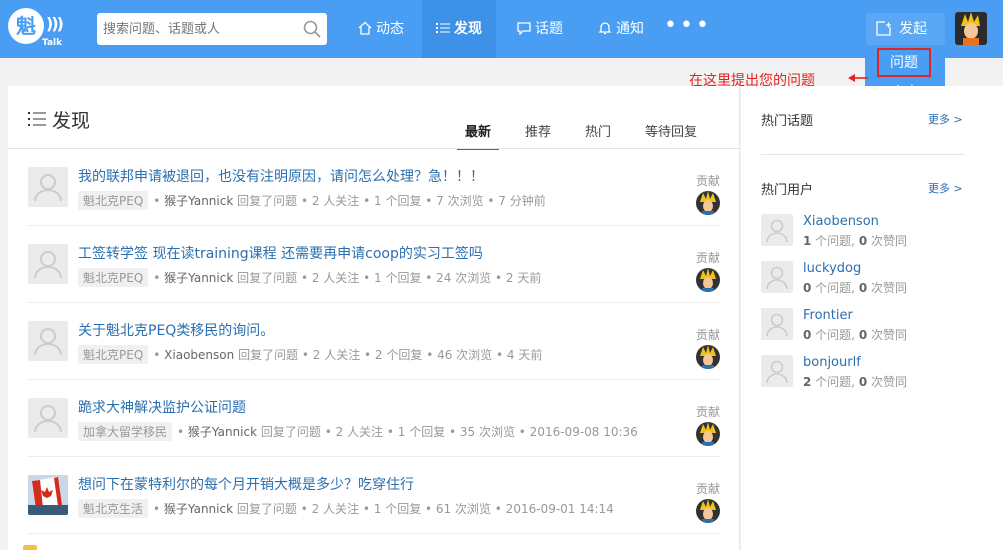  I want to click on tab-recommended: 推荐, so click(538, 134).